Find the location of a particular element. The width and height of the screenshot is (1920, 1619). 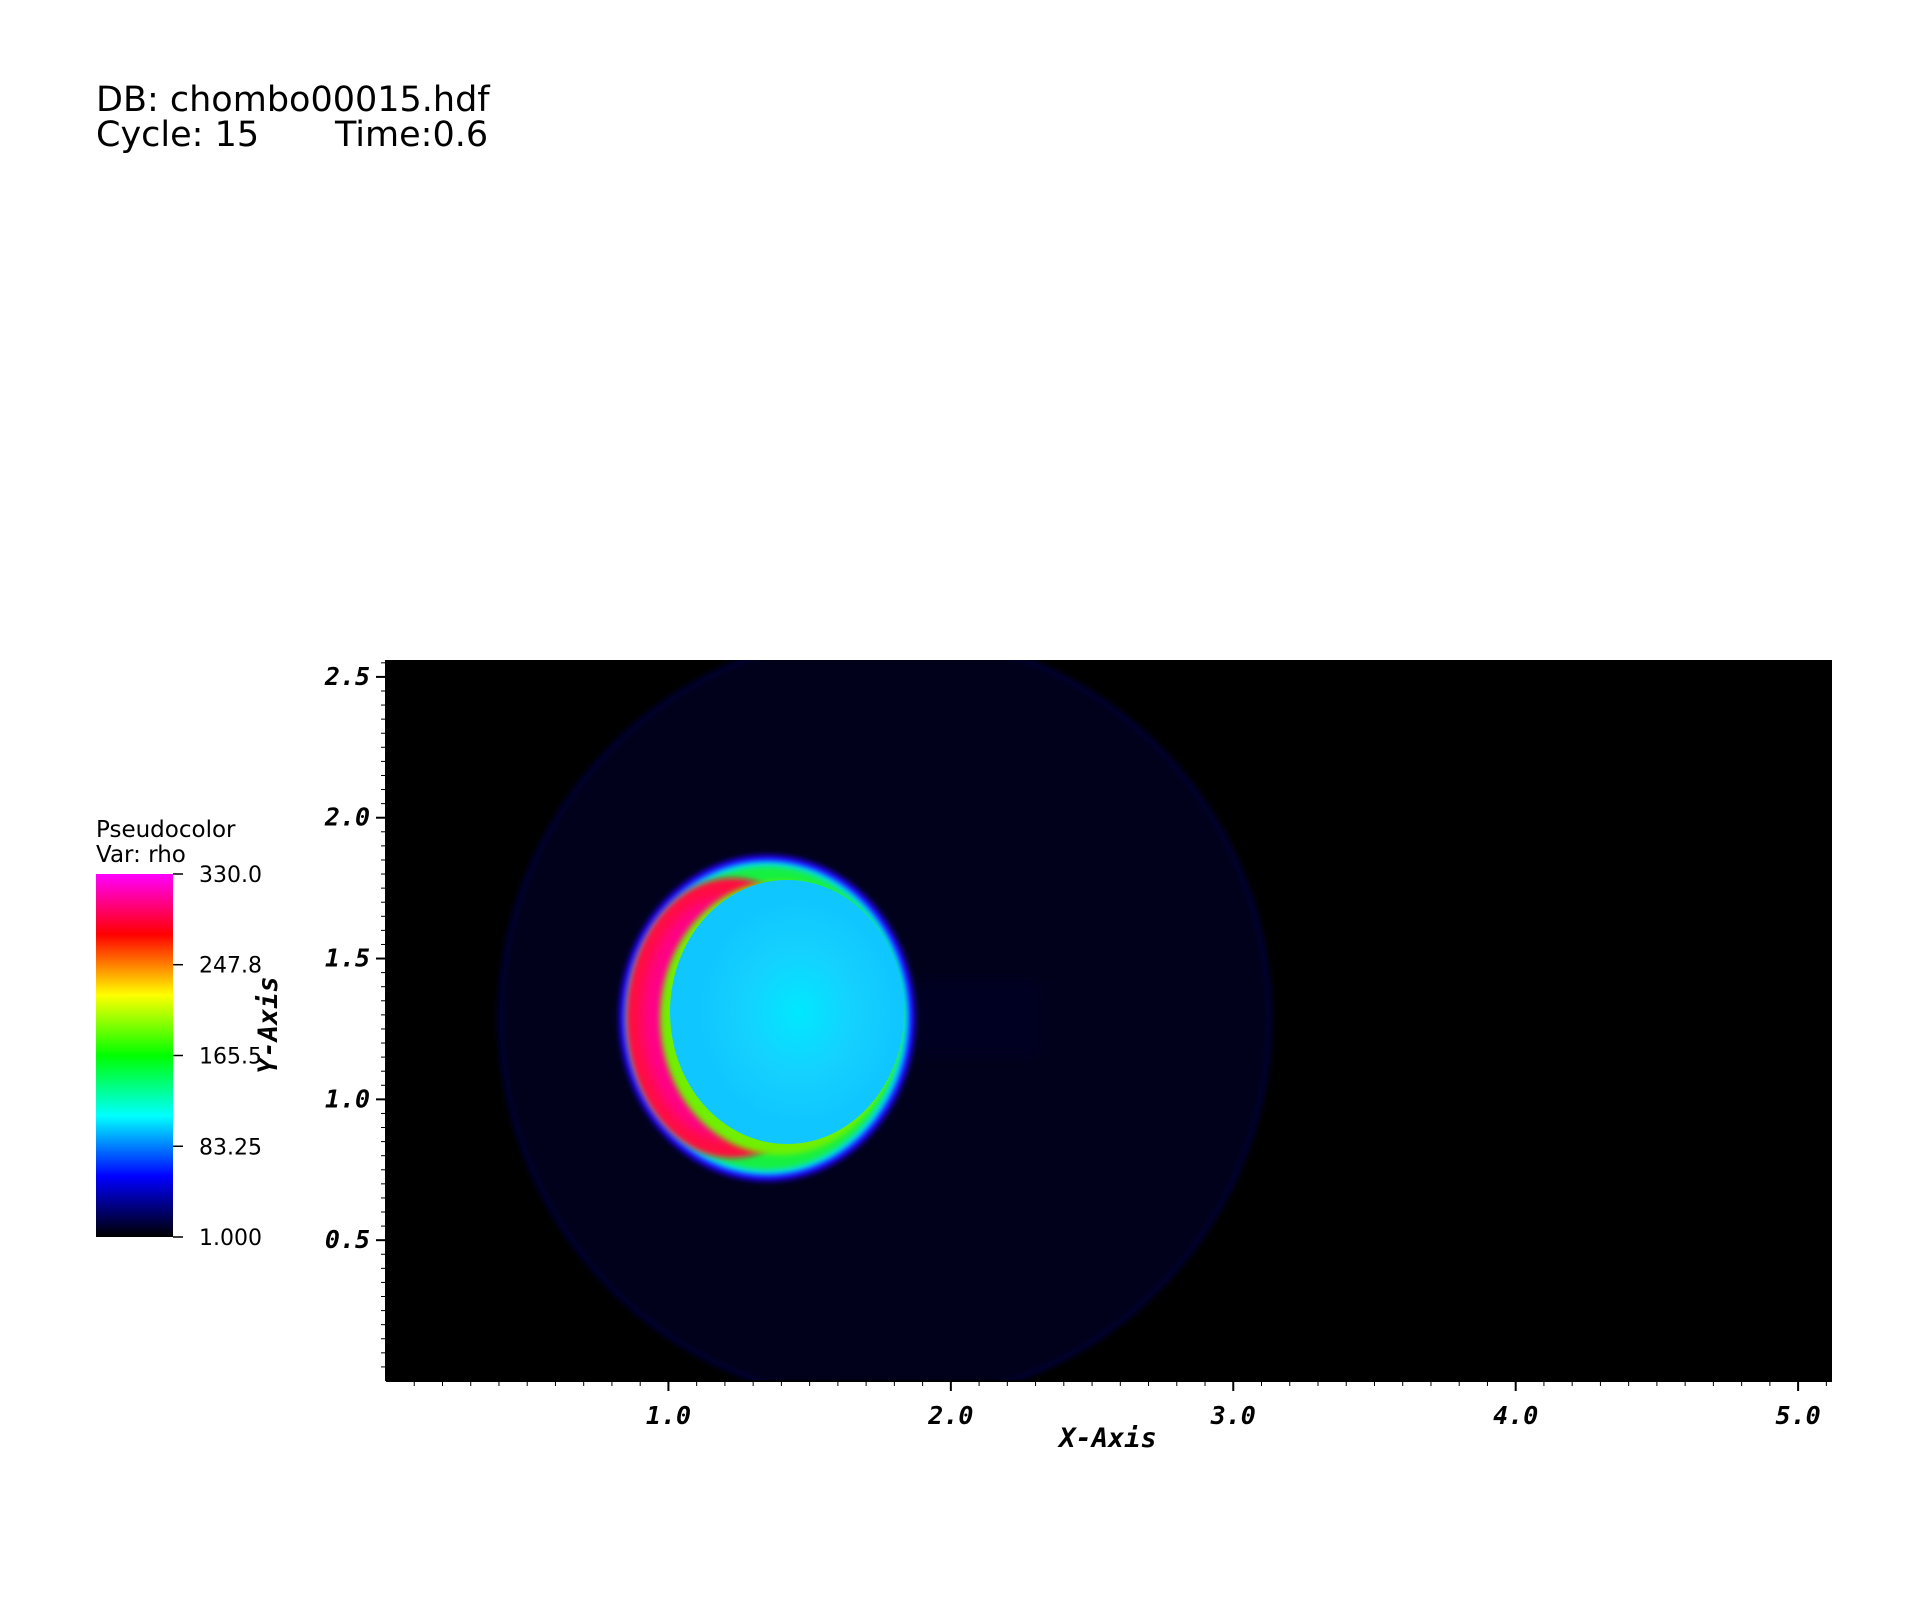

y-tick-label: 2.0 is located at coordinates (347, 817).